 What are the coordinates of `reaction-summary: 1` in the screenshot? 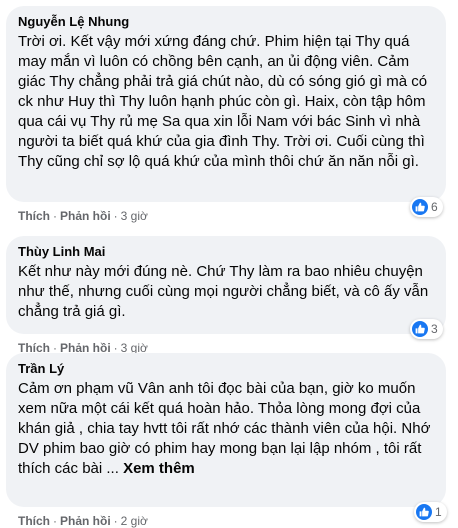 It's located at (430, 512).